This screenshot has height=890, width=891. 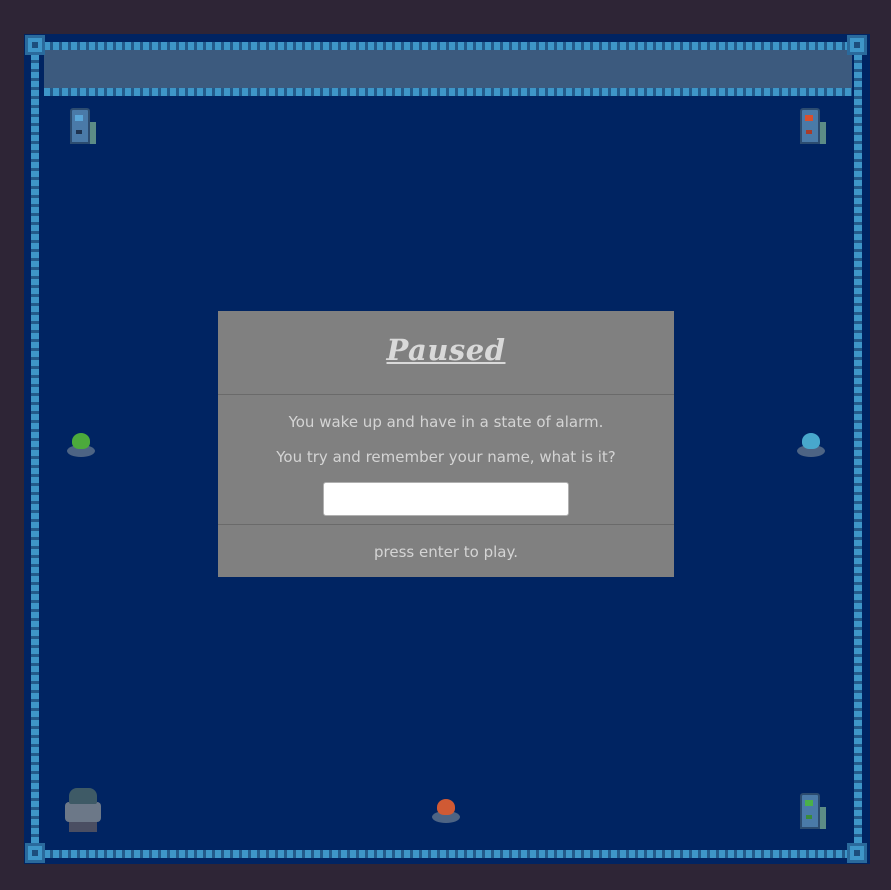 What do you see at coordinates (446, 350) in the screenshot?
I see `dialog-title: Paused` at bounding box center [446, 350].